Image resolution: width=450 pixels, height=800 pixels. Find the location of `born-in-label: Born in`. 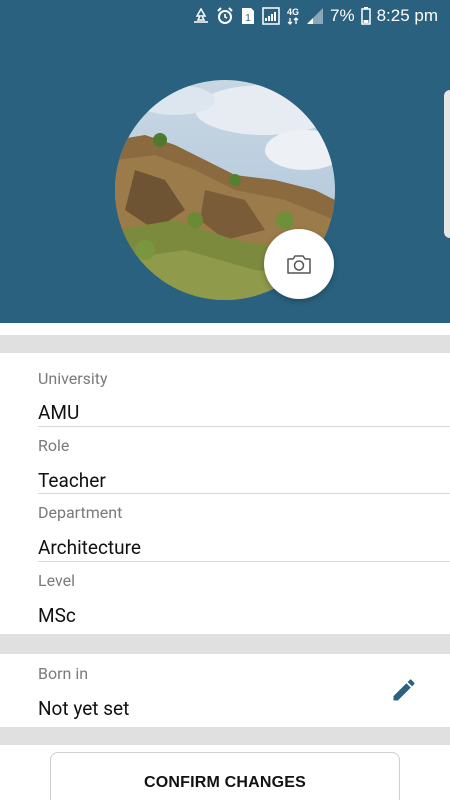

born-in-label: Born in is located at coordinates (63, 673).